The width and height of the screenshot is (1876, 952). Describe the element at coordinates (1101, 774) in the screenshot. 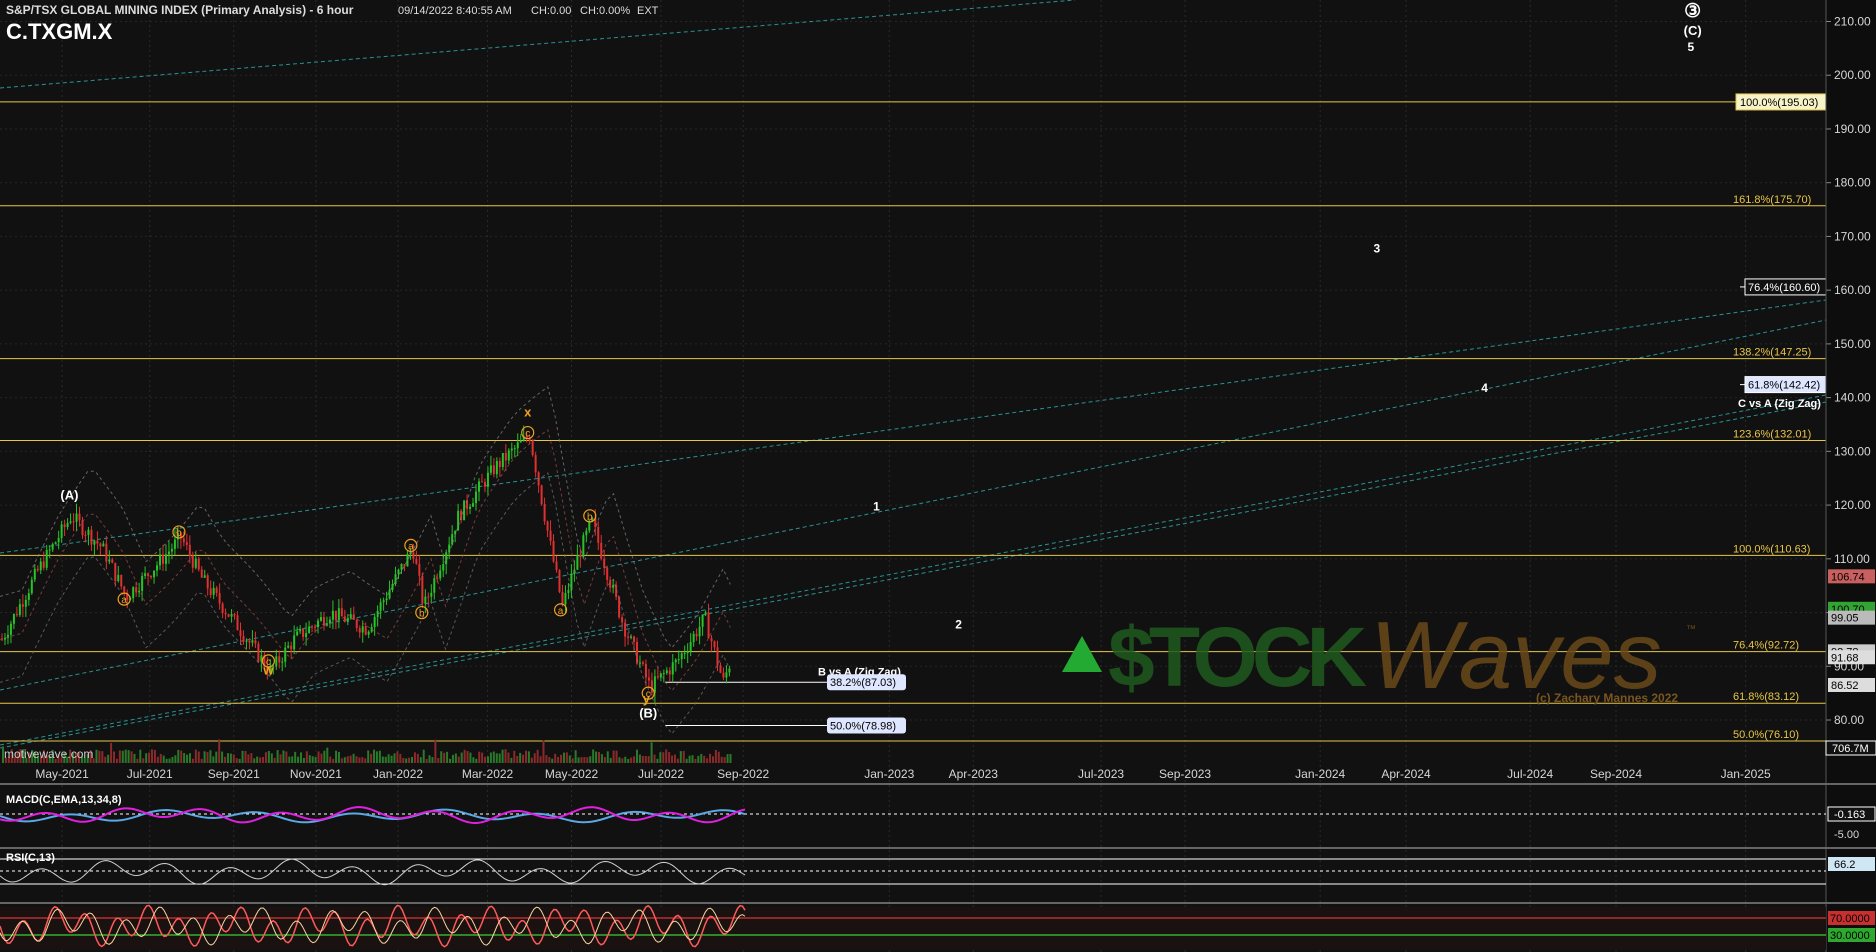

I see `x-tick-label: Jul-2023` at that location.